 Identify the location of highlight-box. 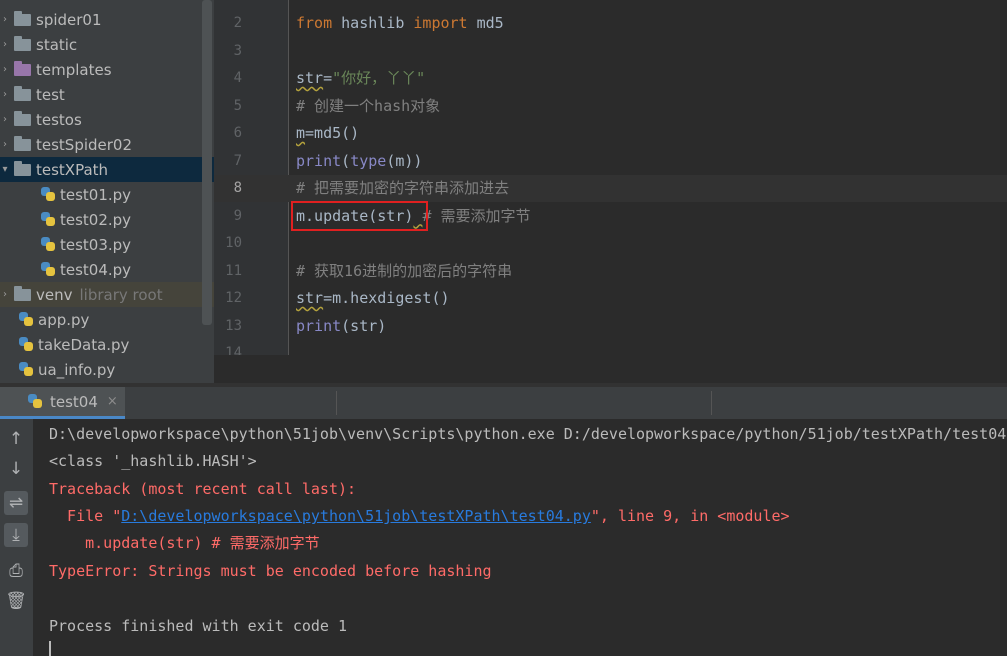
(359, 216).